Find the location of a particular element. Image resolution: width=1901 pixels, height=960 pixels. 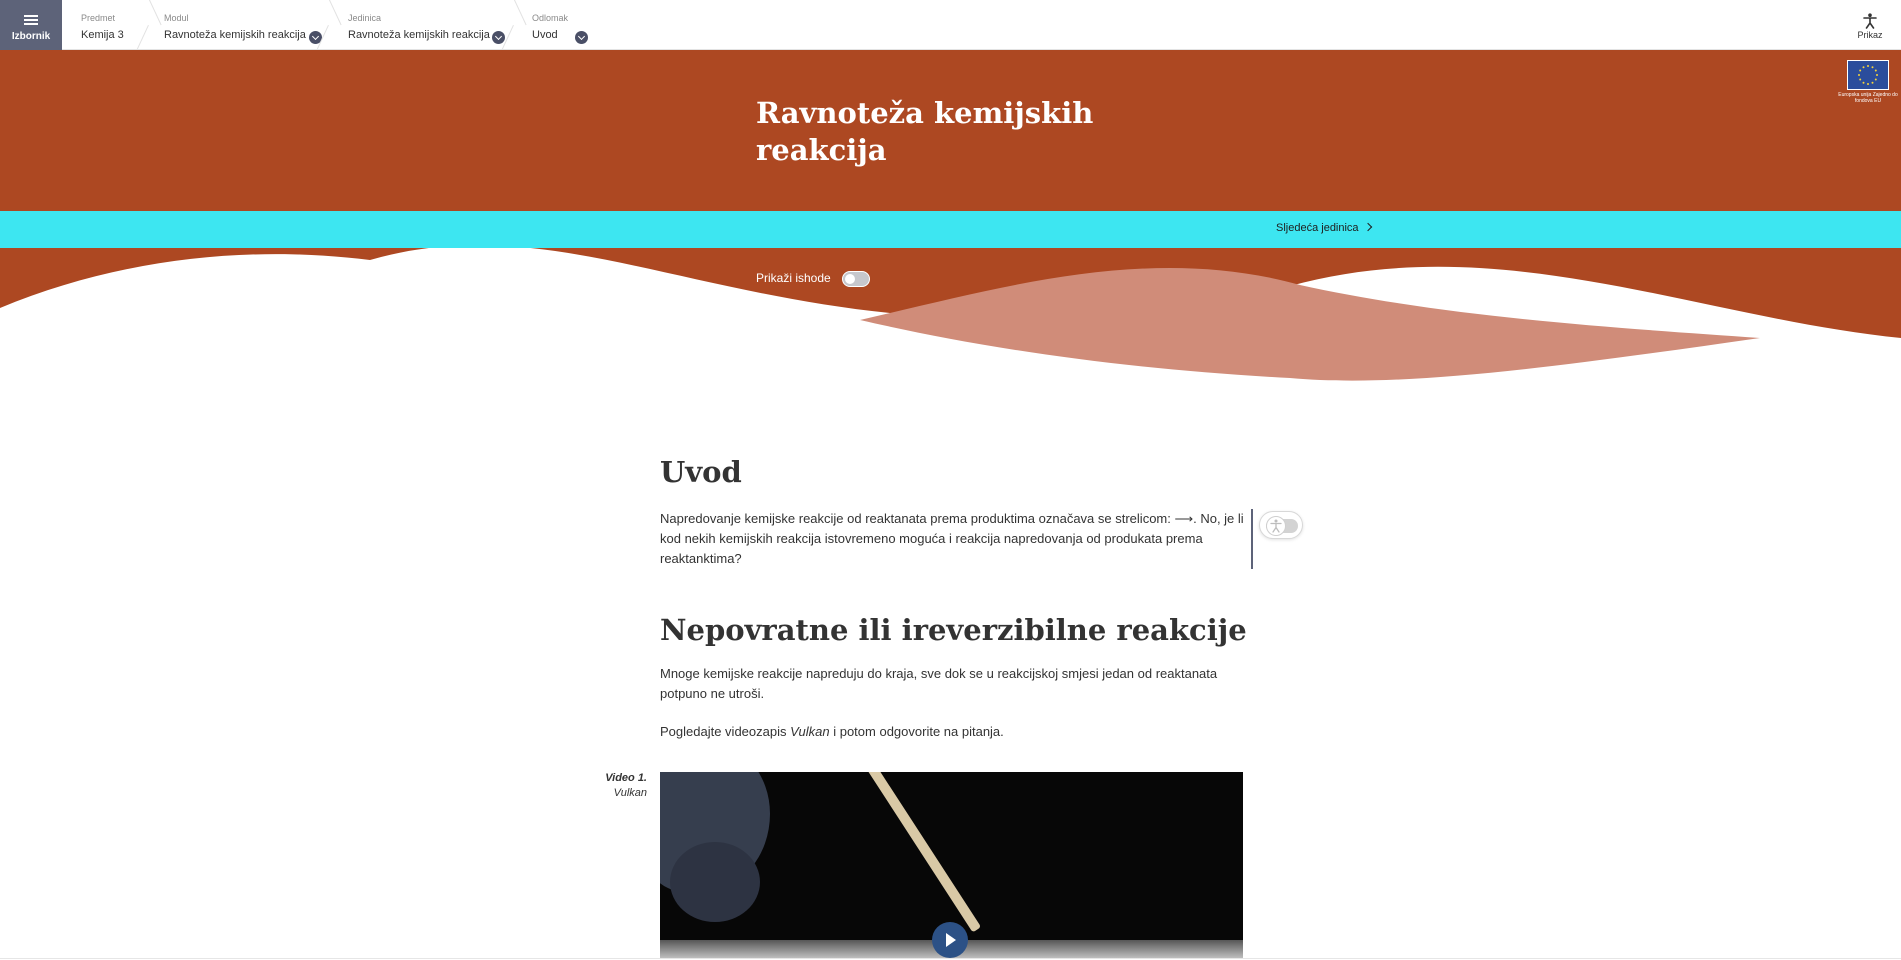

watch-suffix: i potom odgovorite na pitanja. is located at coordinates (916, 731).